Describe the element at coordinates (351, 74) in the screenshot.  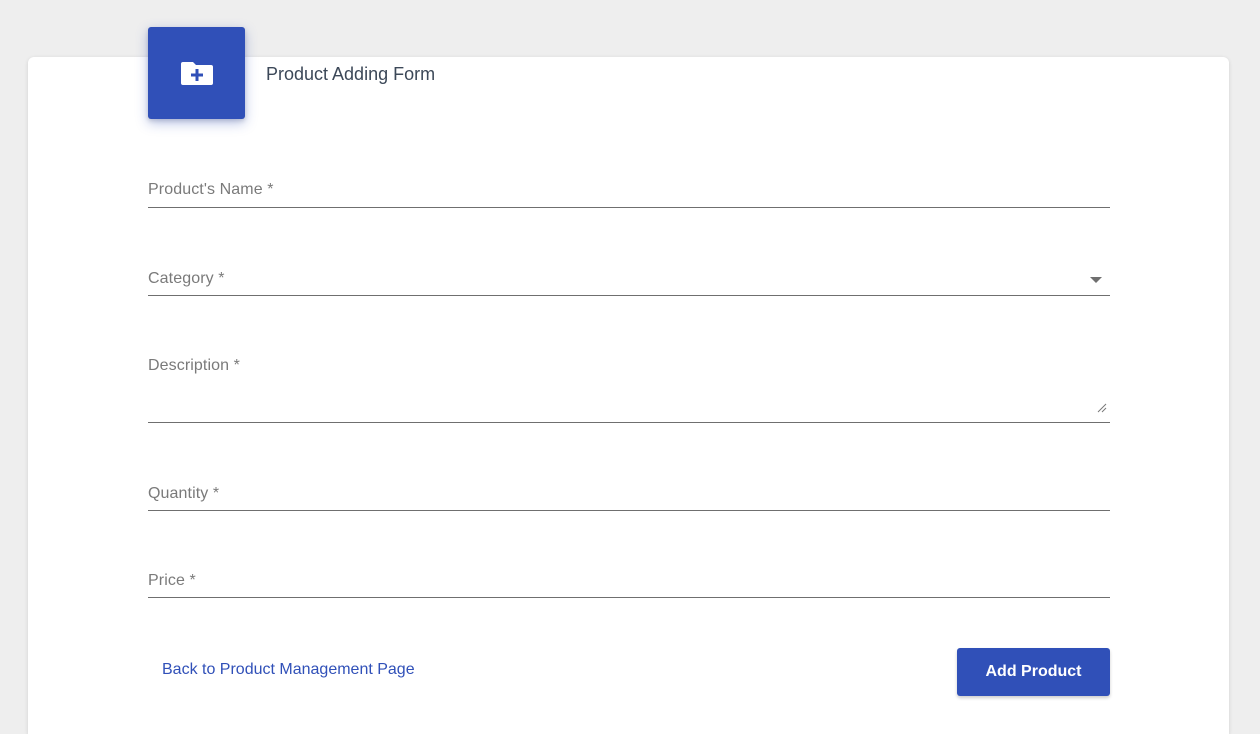
I see `form-title: Product Adding Form` at that location.